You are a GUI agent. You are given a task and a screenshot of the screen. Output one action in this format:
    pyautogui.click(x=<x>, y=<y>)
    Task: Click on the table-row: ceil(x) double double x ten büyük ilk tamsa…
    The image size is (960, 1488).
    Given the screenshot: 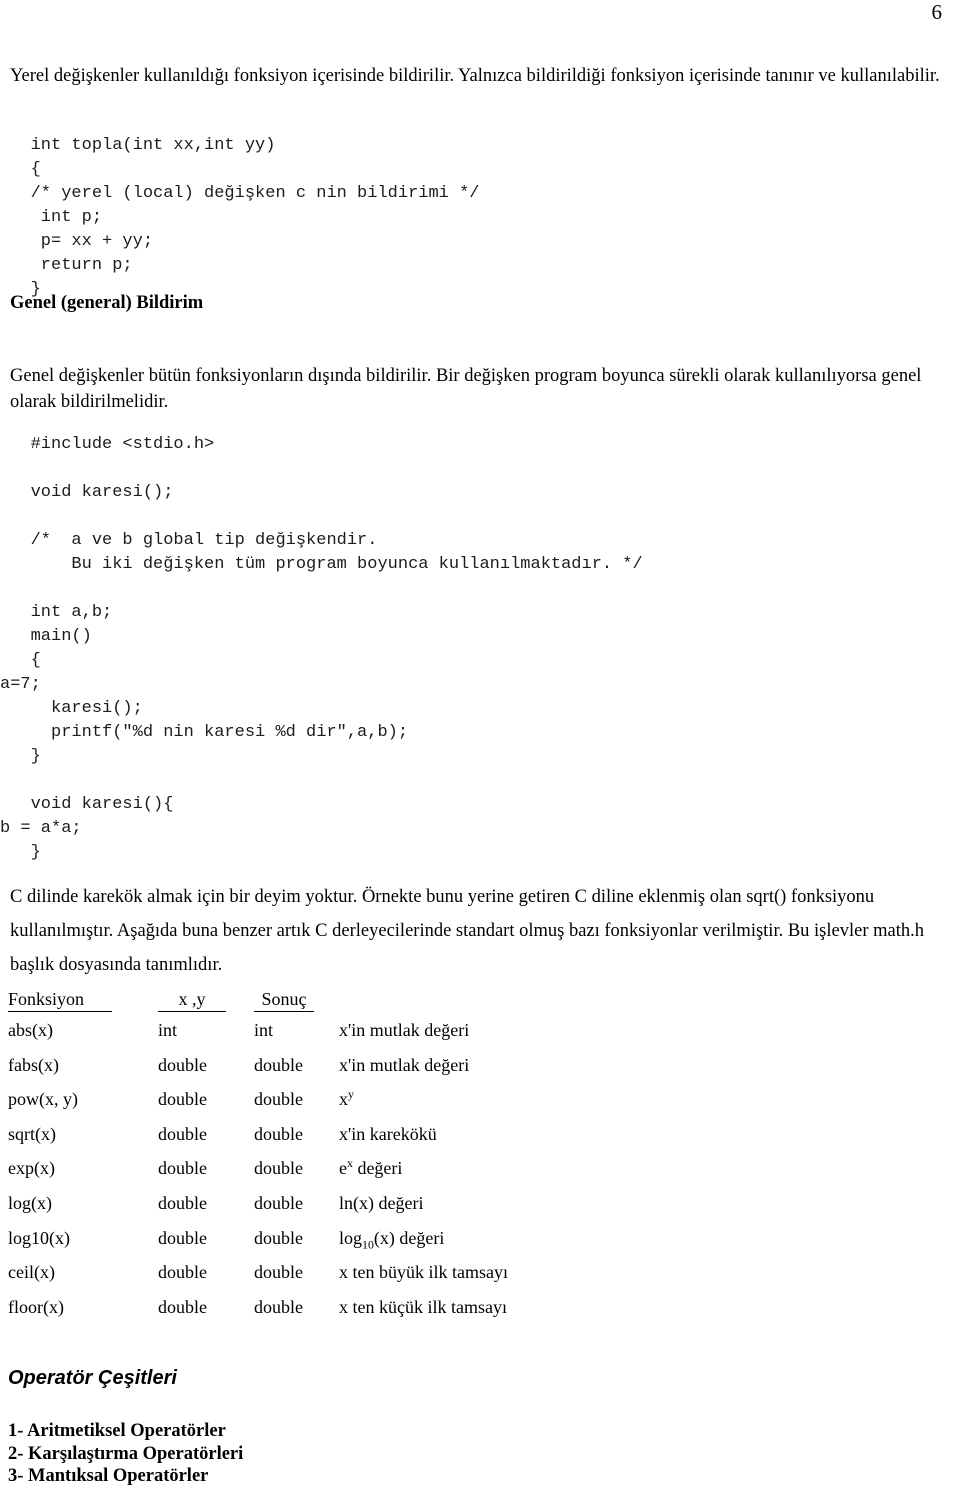 What is the action you would take?
    pyautogui.click(x=358, y=1277)
    